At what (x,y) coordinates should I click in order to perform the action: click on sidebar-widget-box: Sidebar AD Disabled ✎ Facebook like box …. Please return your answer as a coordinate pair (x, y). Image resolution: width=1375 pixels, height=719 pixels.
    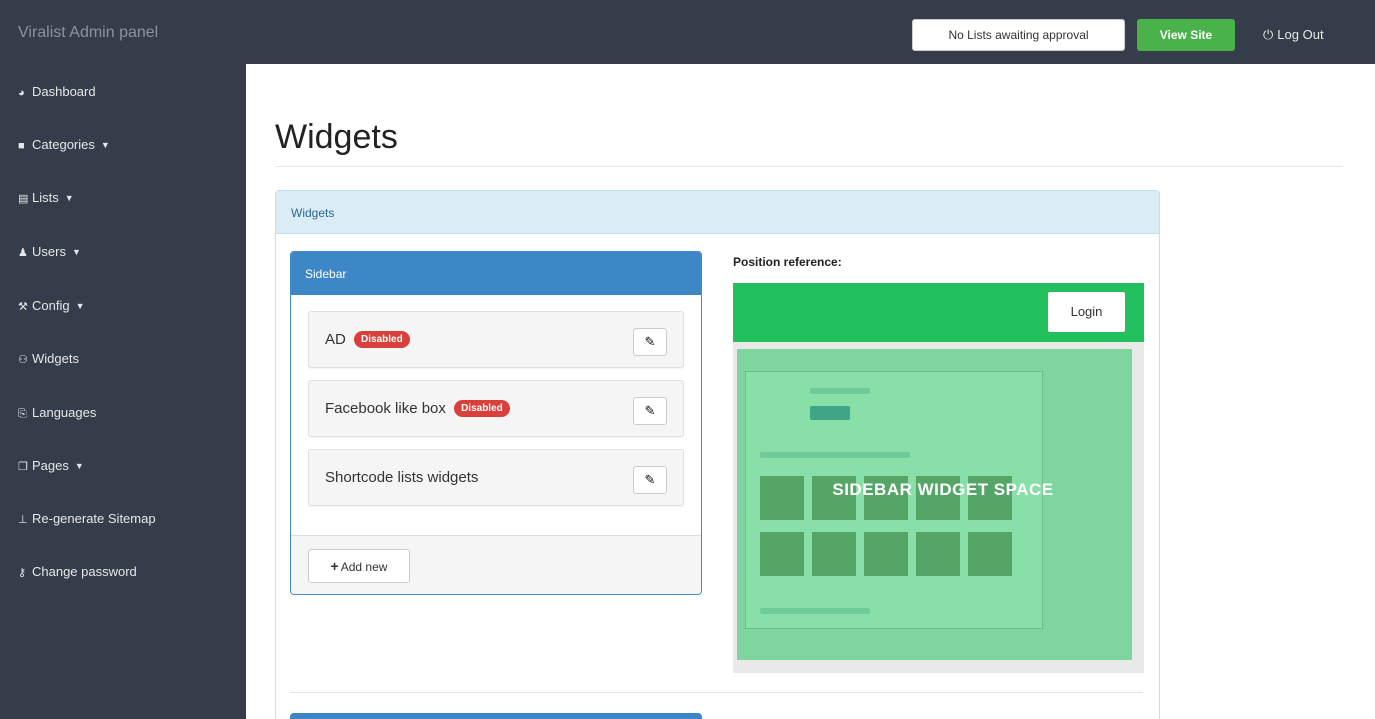
    Looking at the image, I should click on (496, 423).